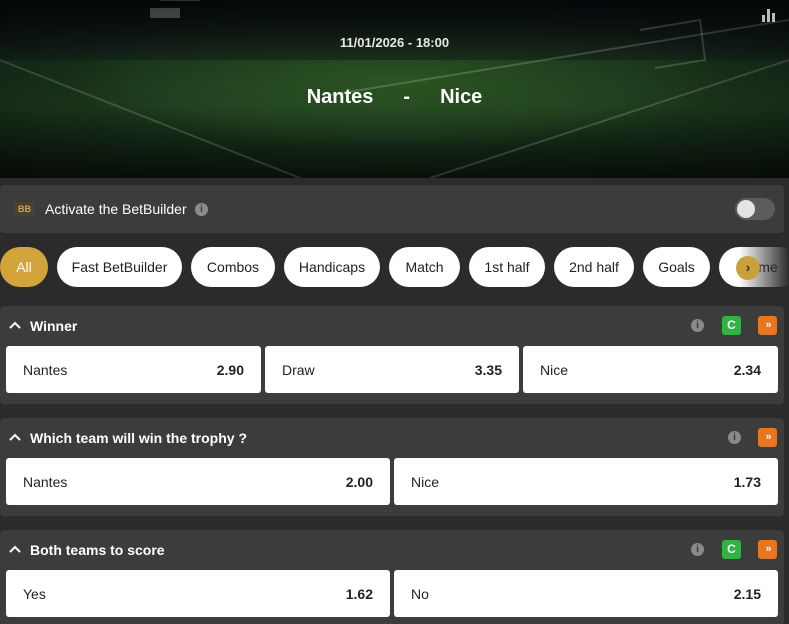 This screenshot has width=789, height=624. What do you see at coordinates (748, 268) in the screenshot?
I see `chevron-right-icon: ›` at bounding box center [748, 268].